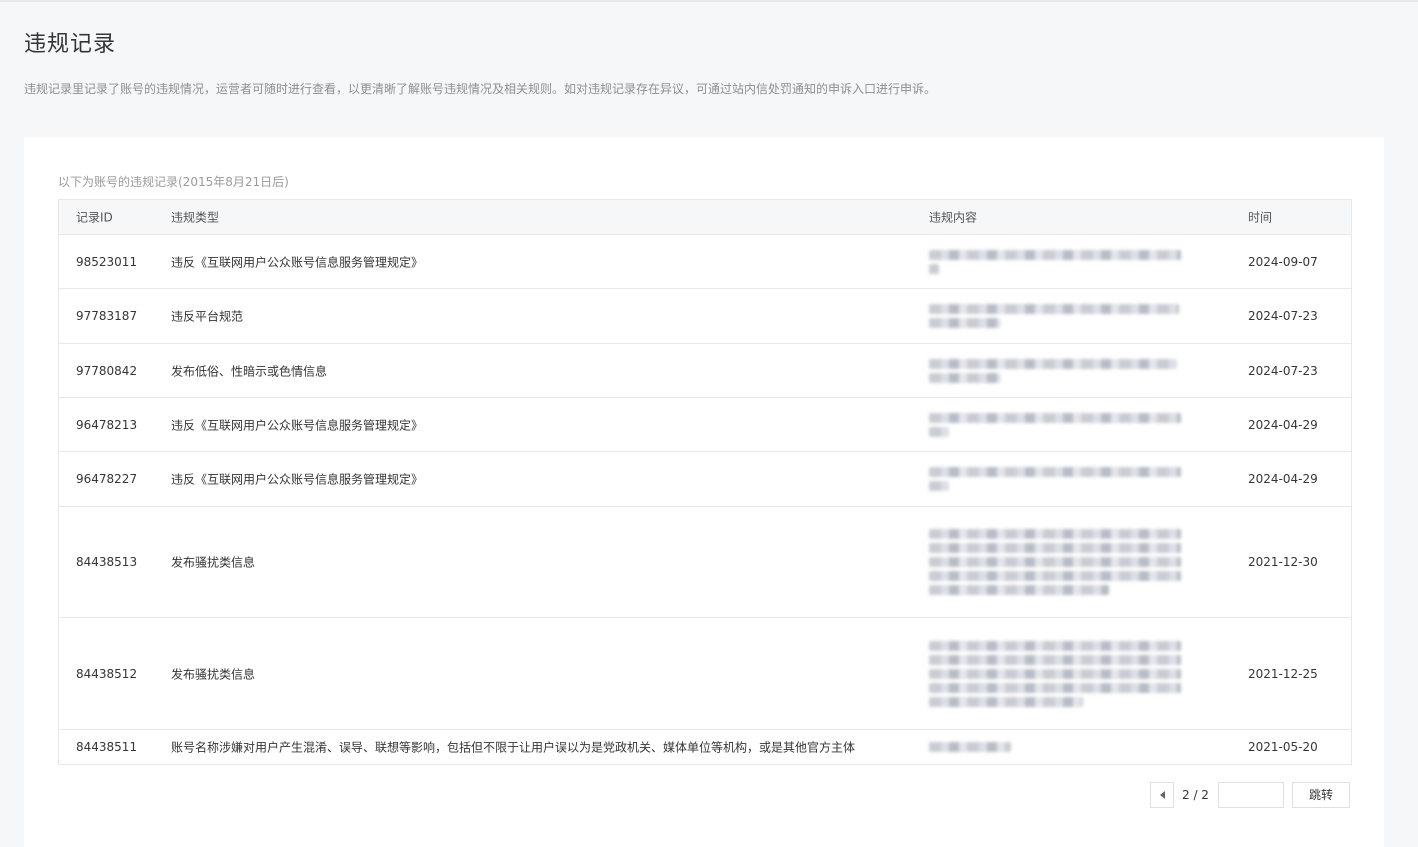 This screenshot has width=1418, height=847. Describe the element at coordinates (705, 217) in the screenshot. I see `table-header: 记录ID 违规类型 违规内容 时间` at that location.